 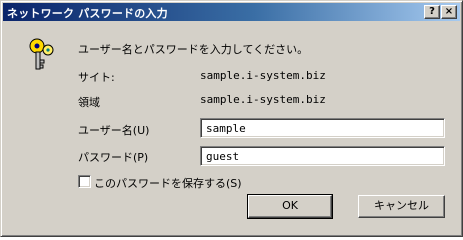 What do you see at coordinates (231, 12) in the screenshot?
I see `title-bar: ネットワーク パスワードの入力 ? ×` at bounding box center [231, 12].